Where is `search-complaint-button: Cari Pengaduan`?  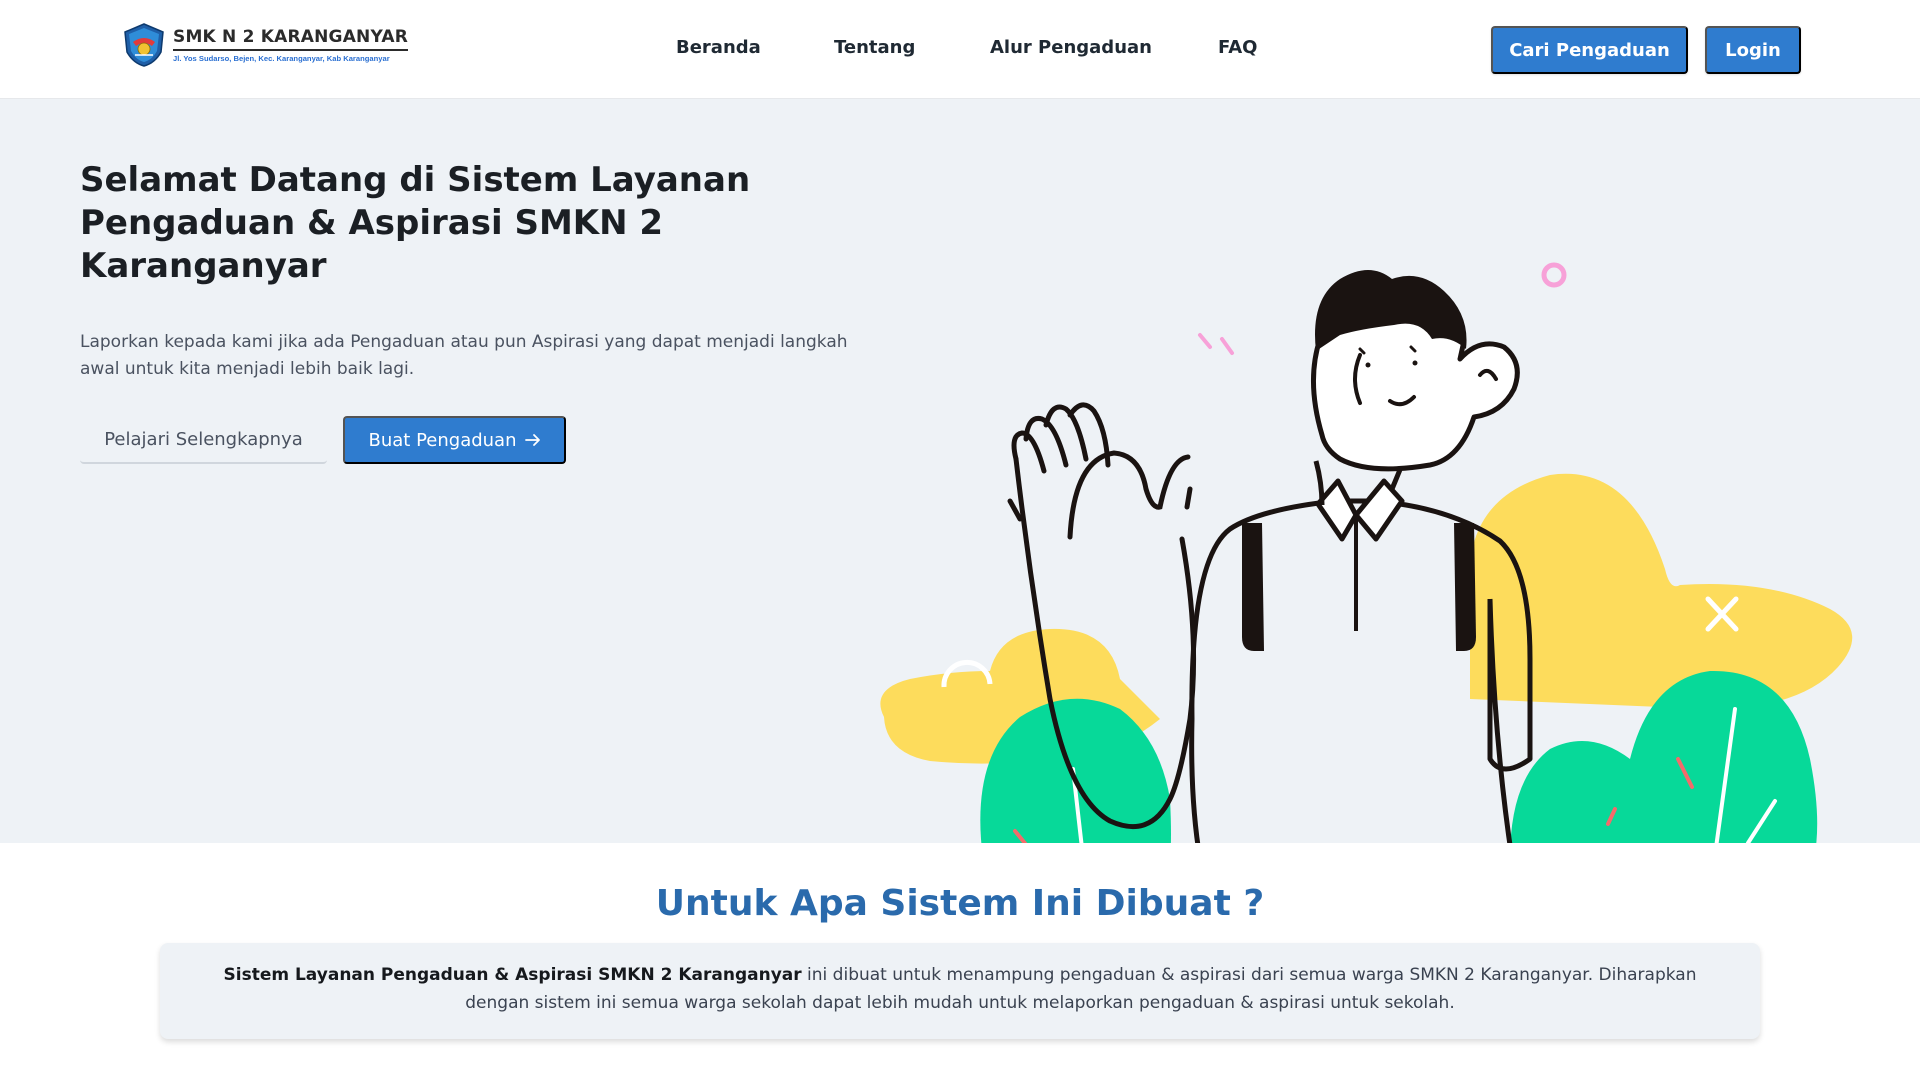
search-complaint-button: Cari Pengaduan is located at coordinates (1589, 50).